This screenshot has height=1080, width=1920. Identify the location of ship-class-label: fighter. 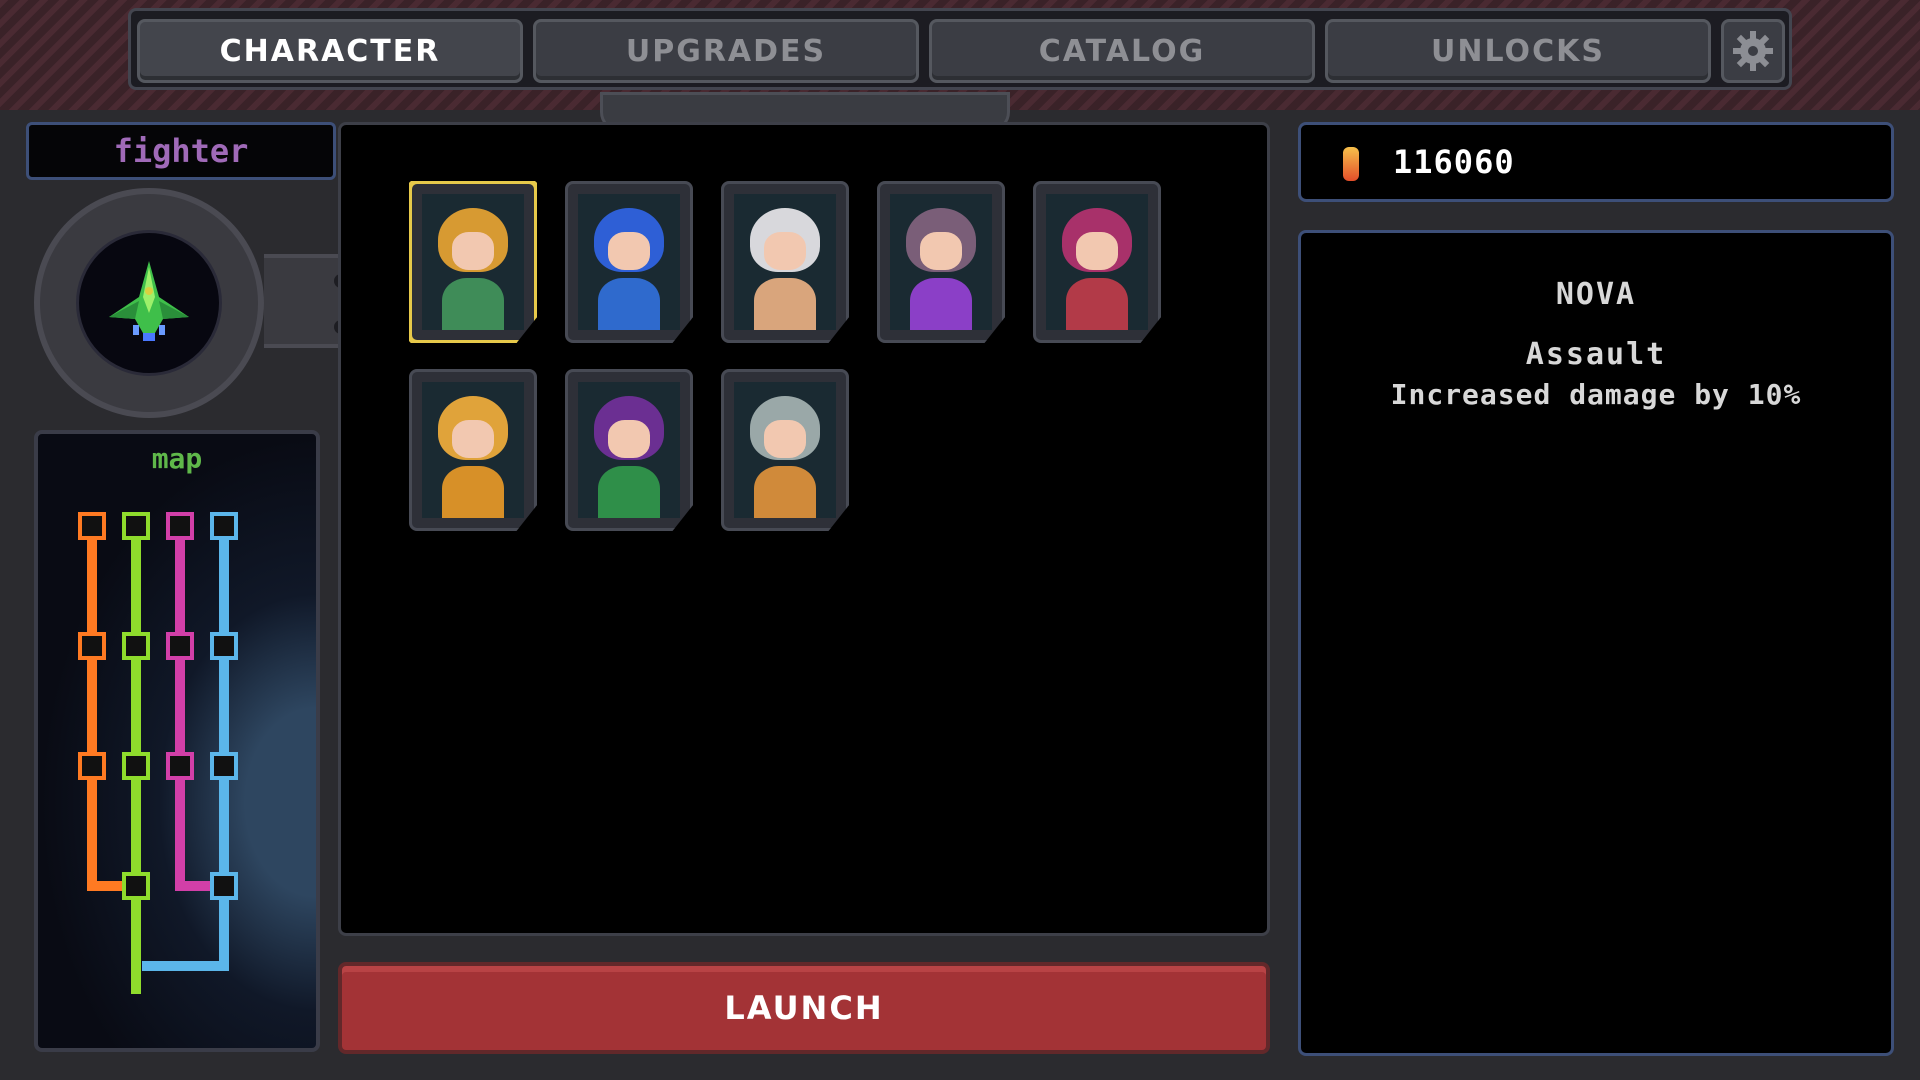
(181, 151).